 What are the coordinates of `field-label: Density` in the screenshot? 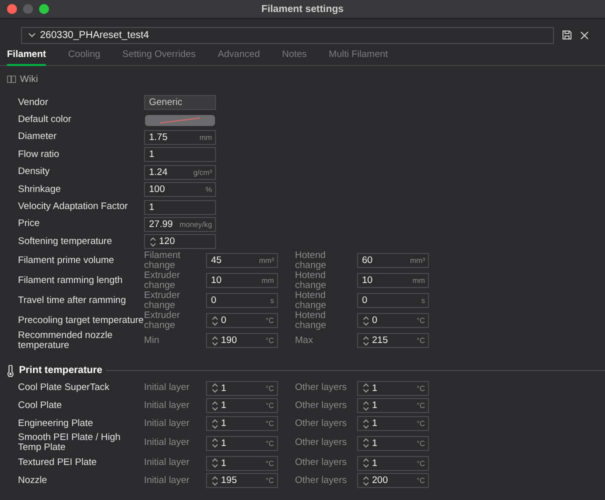 It's located at (34, 172).